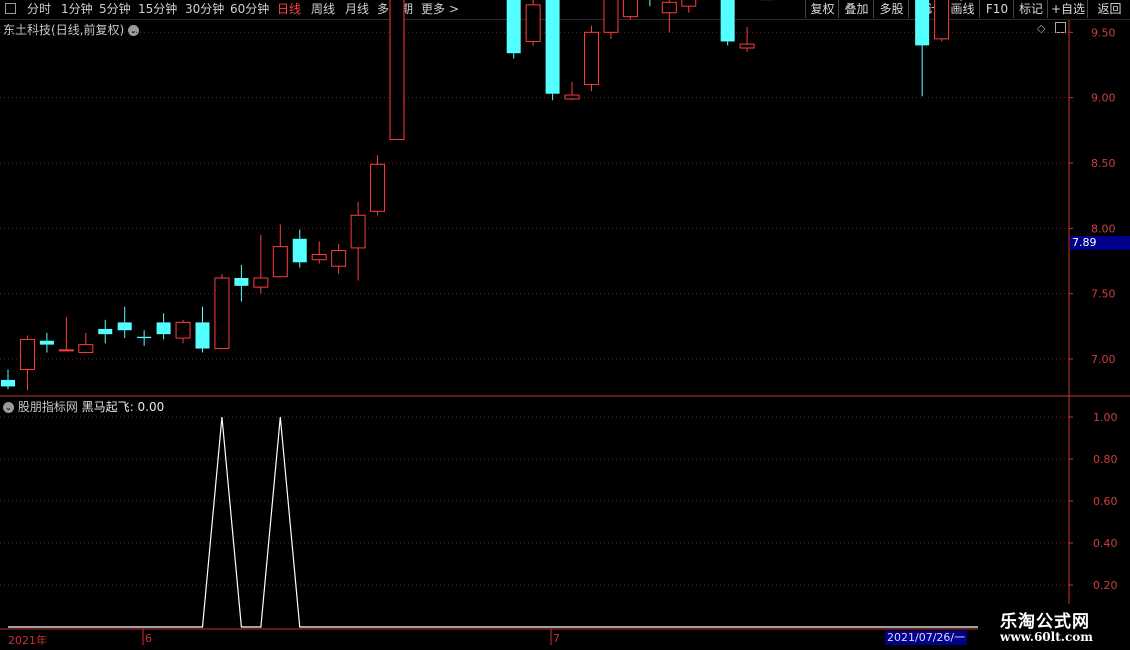 The image size is (1130, 650). I want to click on indicator-tick-label: 0.40, so click(1105, 543).